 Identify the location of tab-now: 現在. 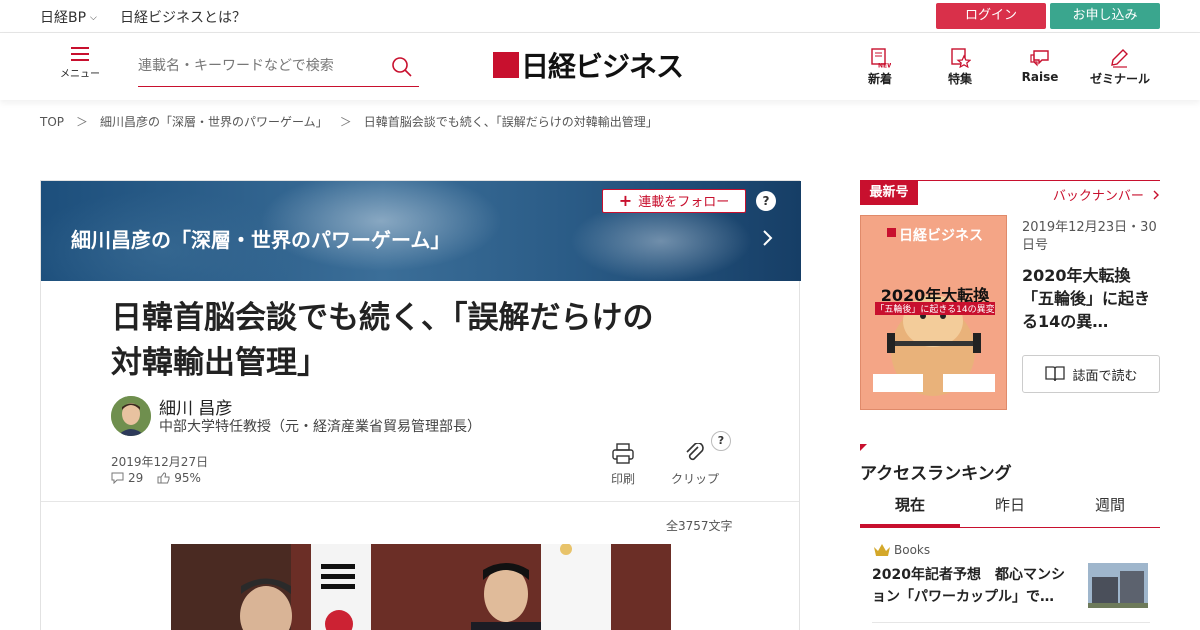
(910, 508).